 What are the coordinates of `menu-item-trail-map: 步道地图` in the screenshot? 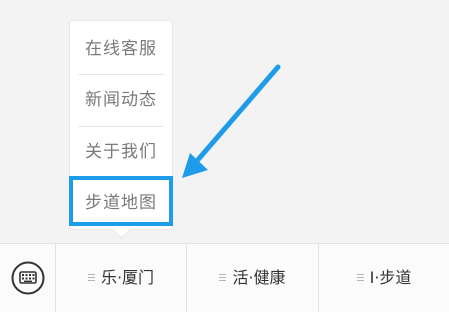 It's located at (121, 203).